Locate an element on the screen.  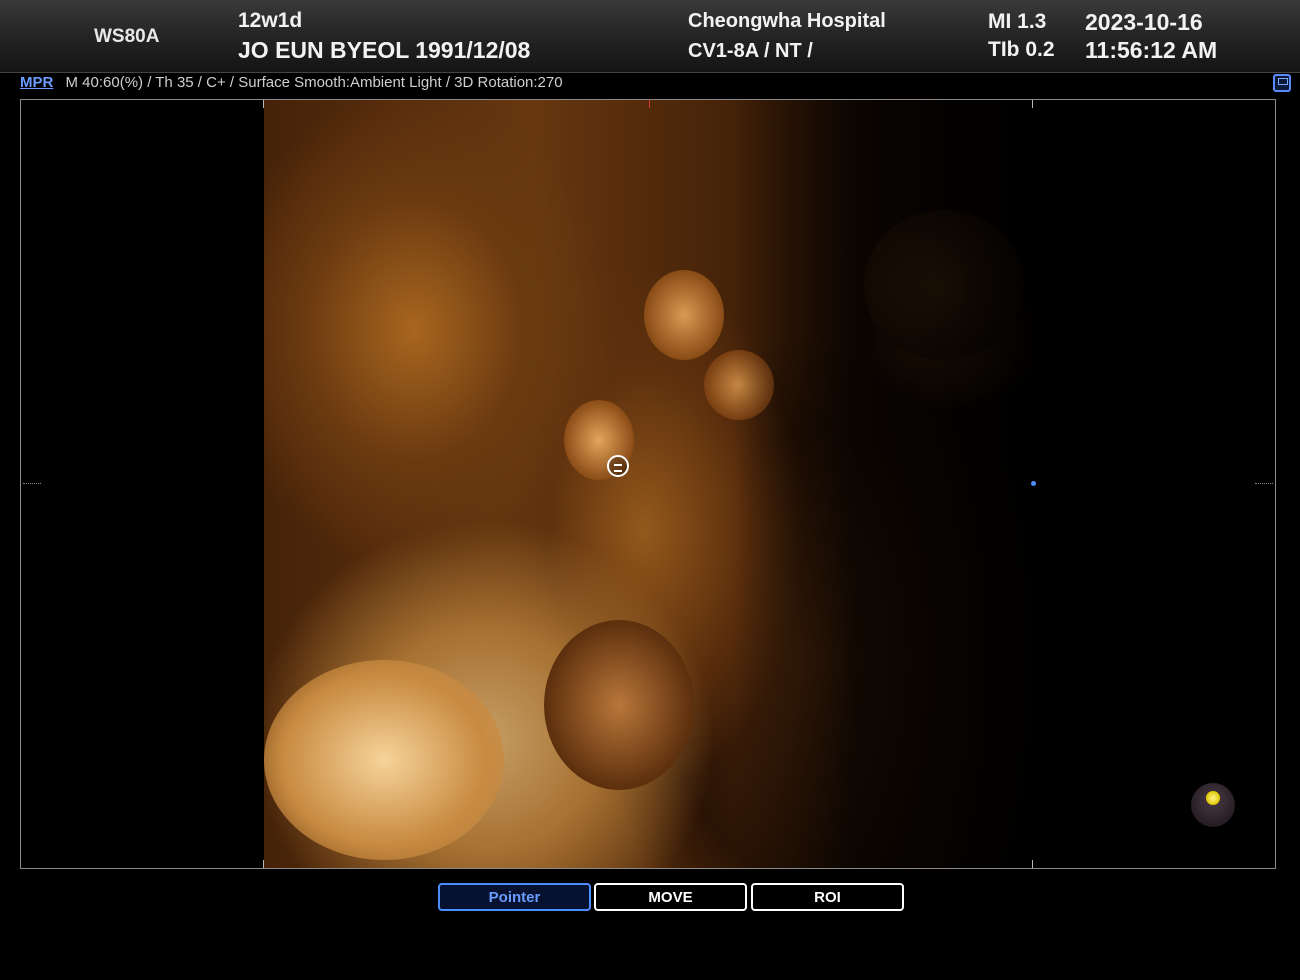
right-edge-tick is located at coordinates (1264, 483).